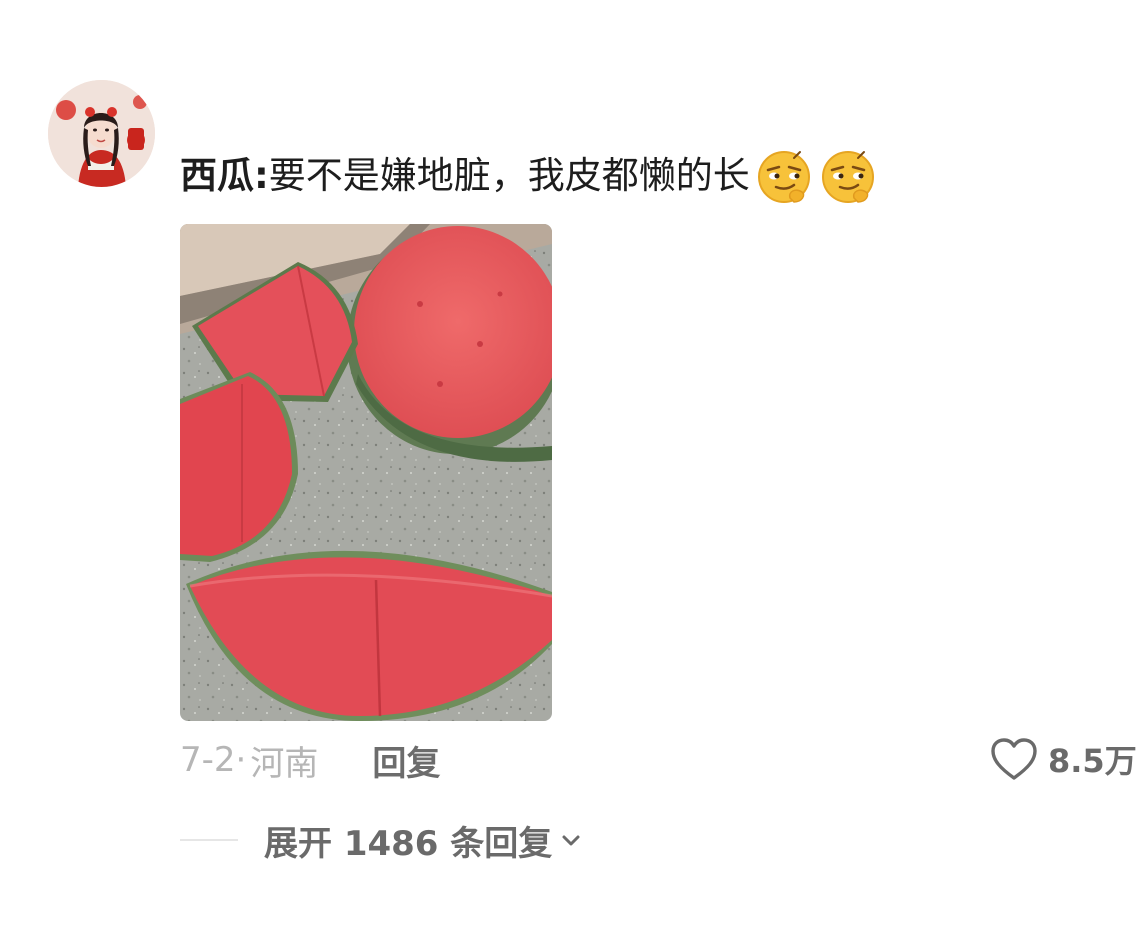 The width and height of the screenshot is (1147, 934). I want to click on comment-content: 西瓜 : 要不是嫌地脏，我皮都懒的长, so click(529, 176).